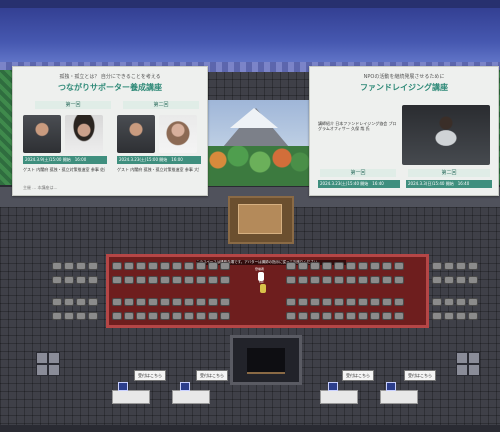 The image size is (500, 432). I want to click on entrance-pit, so click(266, 360).